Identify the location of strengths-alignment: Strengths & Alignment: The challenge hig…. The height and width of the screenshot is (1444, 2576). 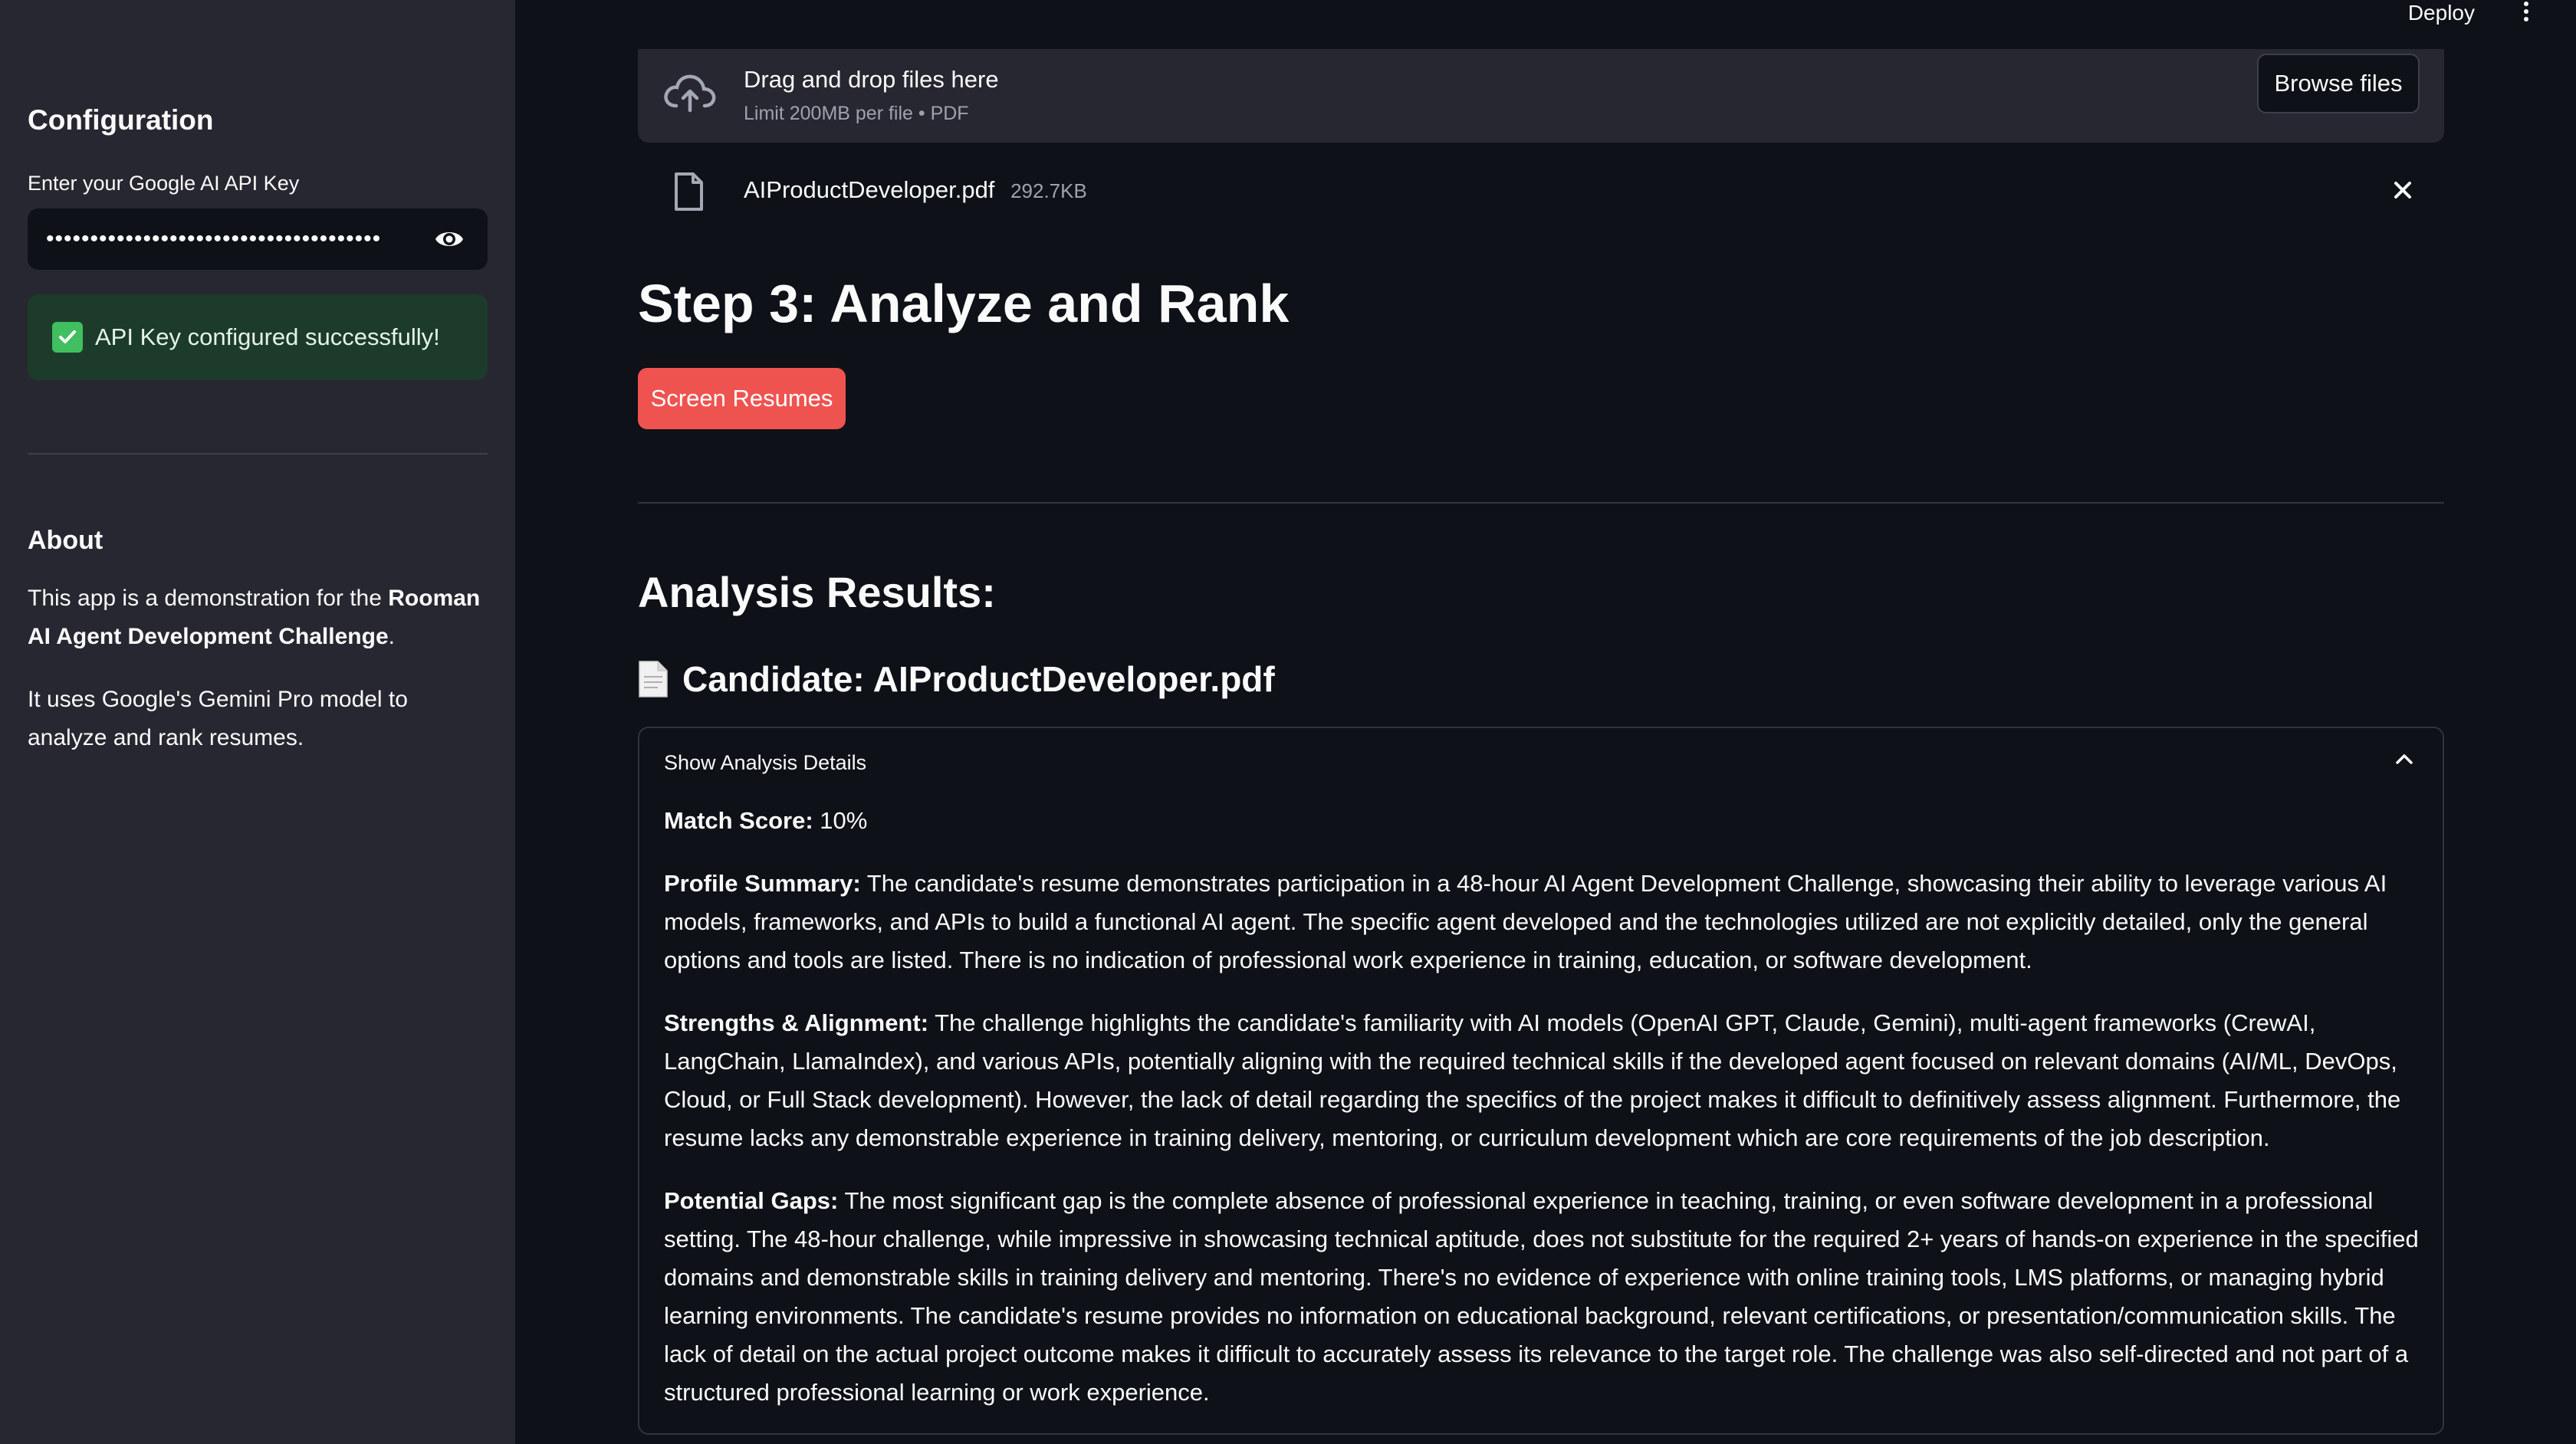
(1542, 1080).